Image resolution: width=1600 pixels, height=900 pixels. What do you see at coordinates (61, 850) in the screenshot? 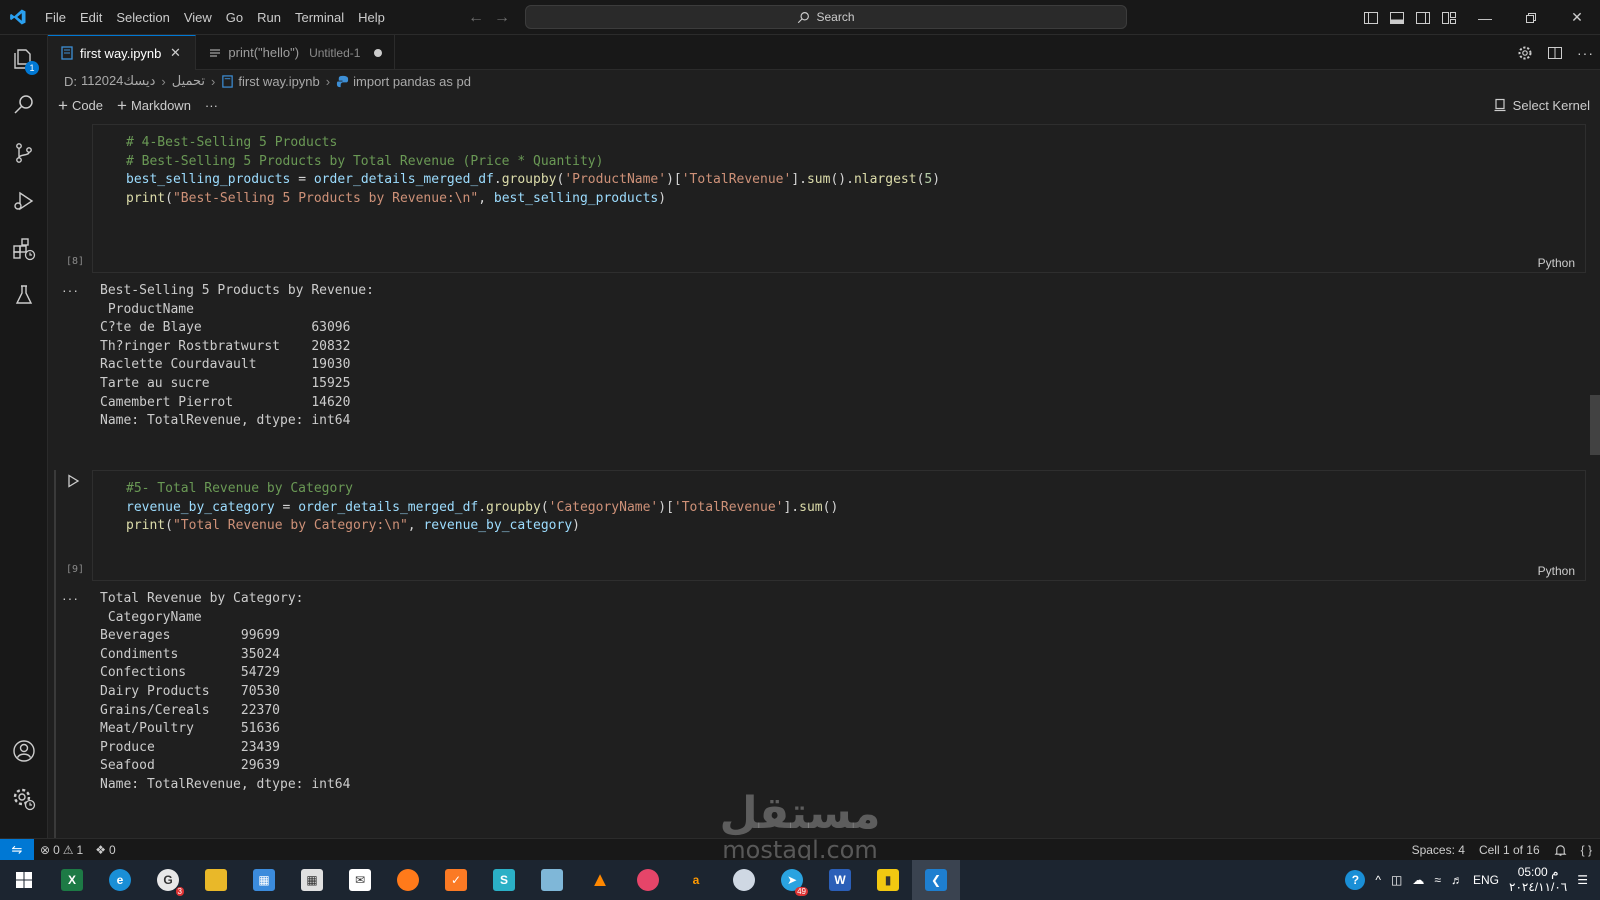
I see `problems-indicator: ⊗ 0 ⚠ 1` at bounding box center [61, 850].